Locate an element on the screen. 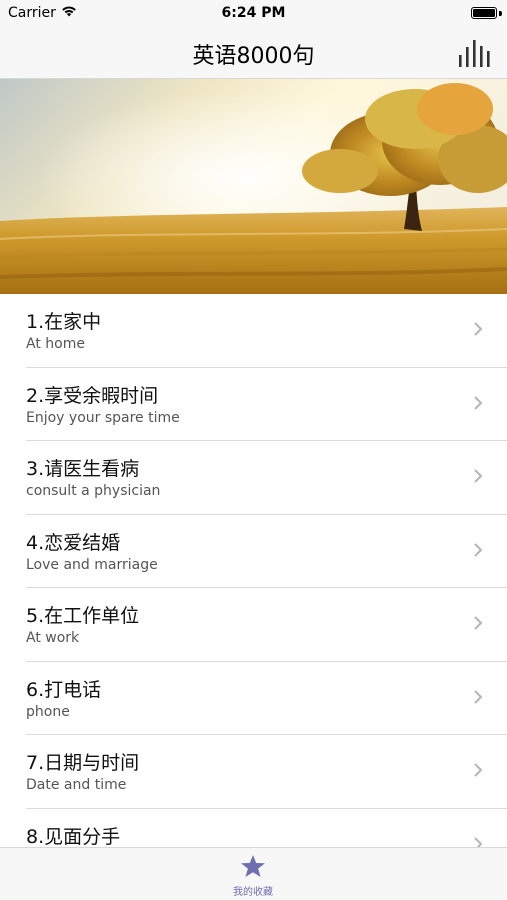  list-item: 7.日期与时间 Date and time is located at coordinates (253, 772).